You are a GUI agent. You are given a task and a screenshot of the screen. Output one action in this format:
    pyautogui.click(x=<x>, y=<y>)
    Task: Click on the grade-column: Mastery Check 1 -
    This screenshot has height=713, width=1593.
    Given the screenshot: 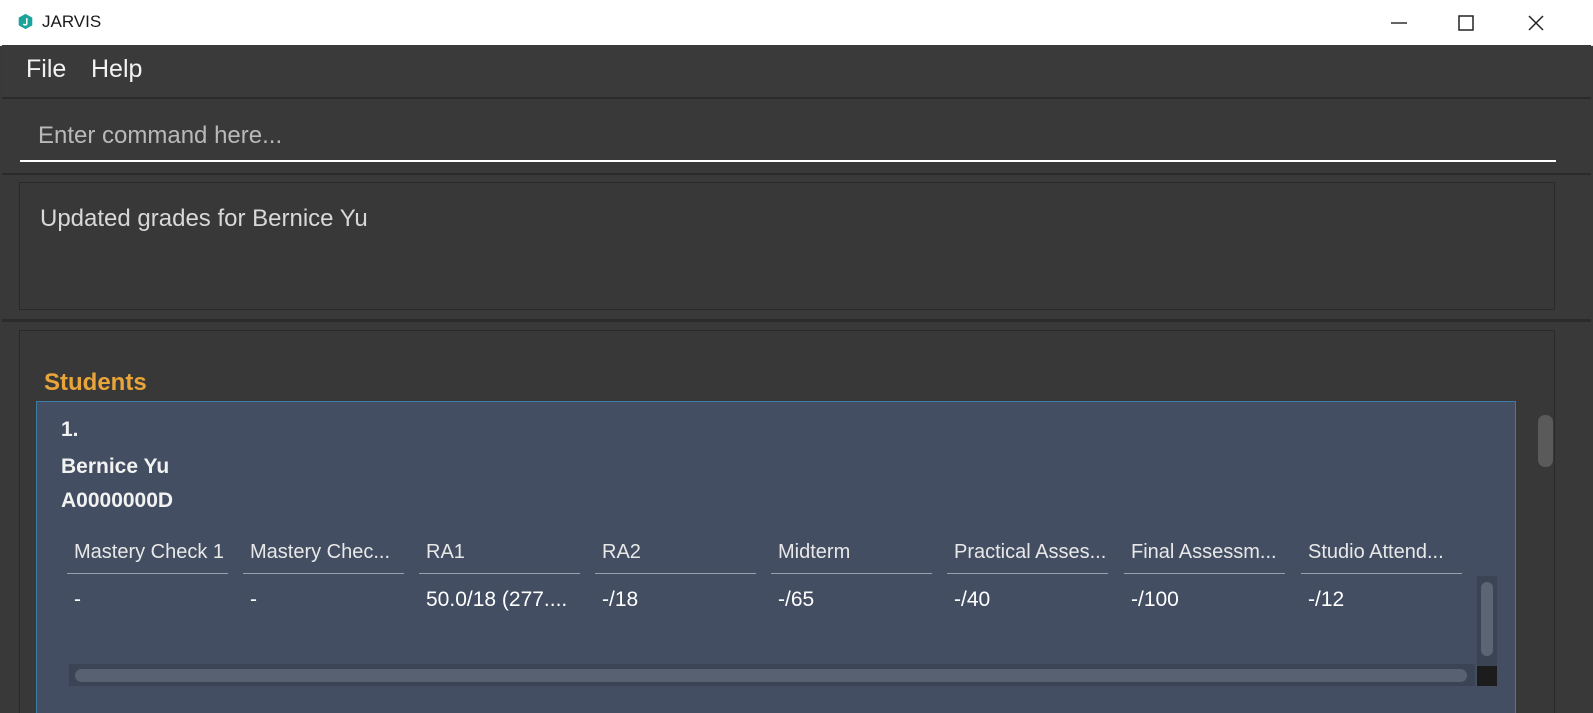 What is the action you would take?
    pyautogui.click(x=147, y=585)
    